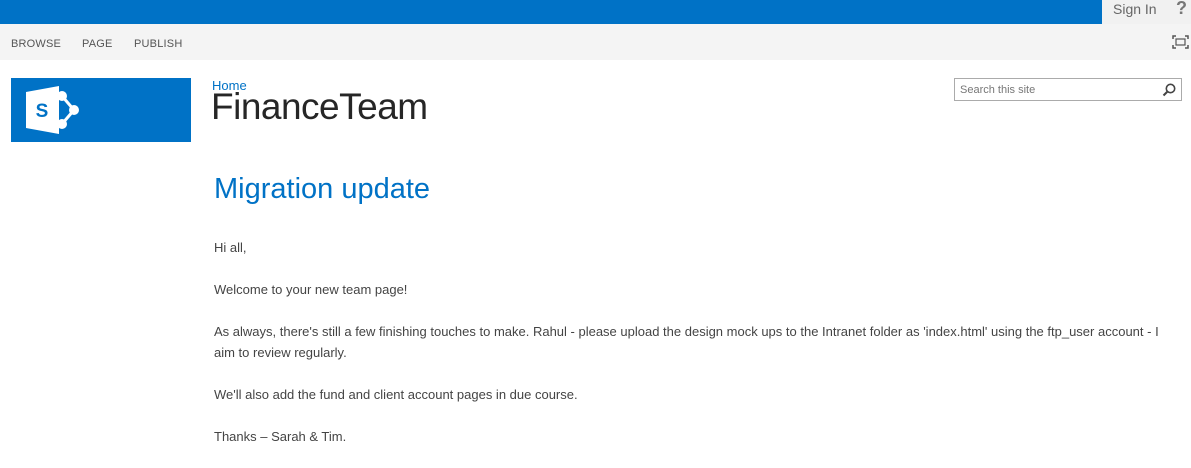 The image size is (1191, 468). What do you see at coordinates (595, 42) in the screenshot?
I see `ribbon: BROWSE PAGE PUBLISH` at bounding box center [595, 42].